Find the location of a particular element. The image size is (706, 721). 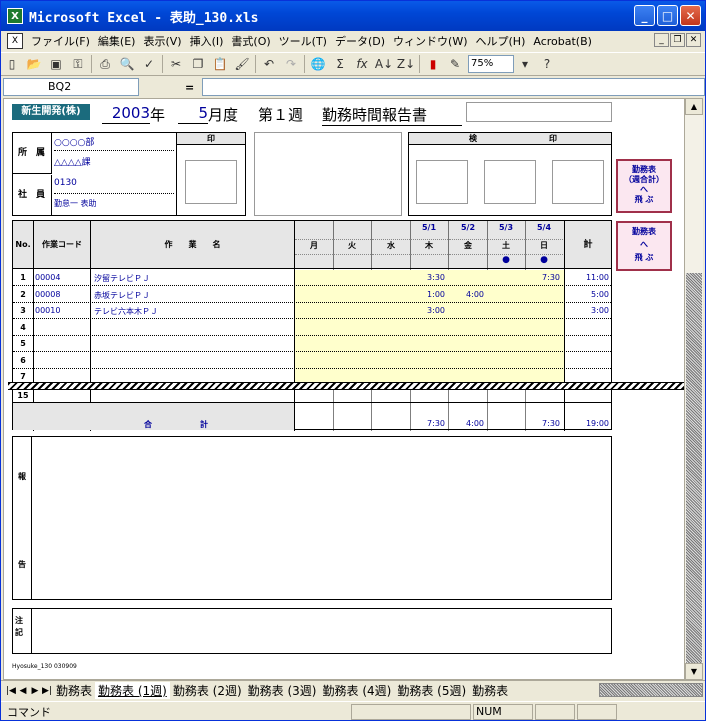

employee-number: 0130 is located at coordinates (114, 186).